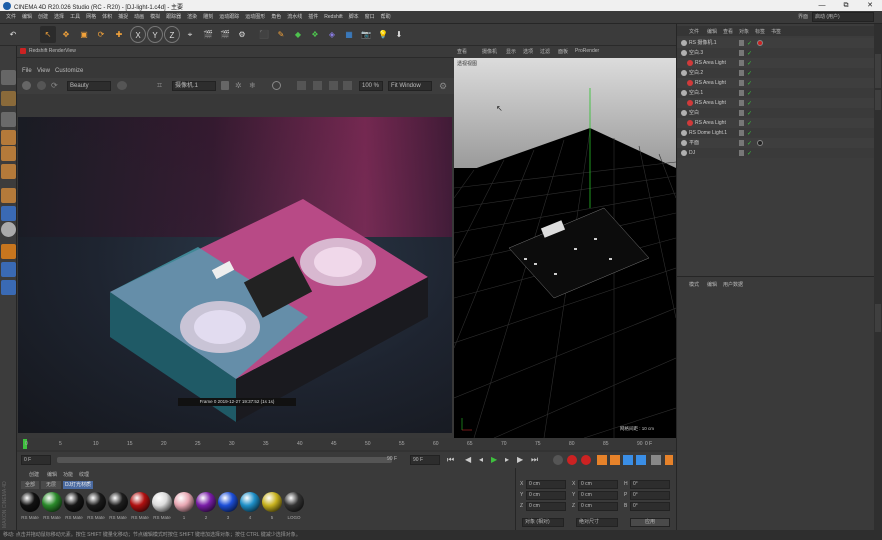 The width and height of the screenshot is (882, 540). What do you see at coordinates (255, 17) in the screenshot?
I see `menu-item: 运动图形` at bounding box center [255, 17].